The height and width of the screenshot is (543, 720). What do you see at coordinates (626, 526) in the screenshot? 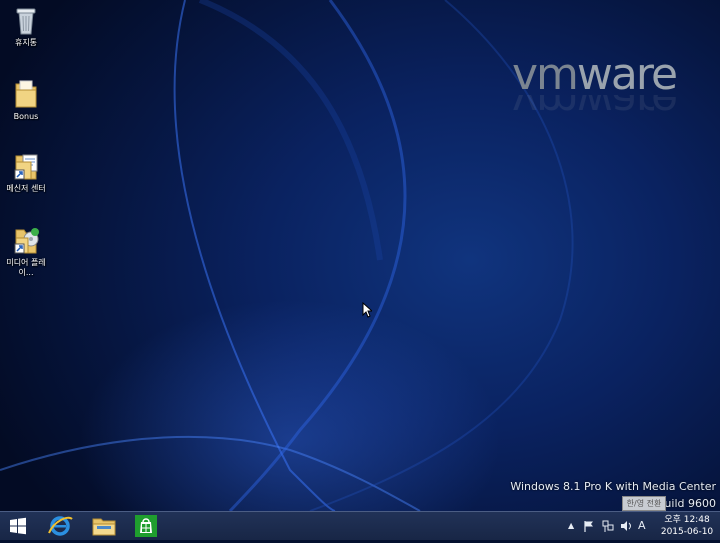
I see `volume-icon` at bounding box center [626, 526].